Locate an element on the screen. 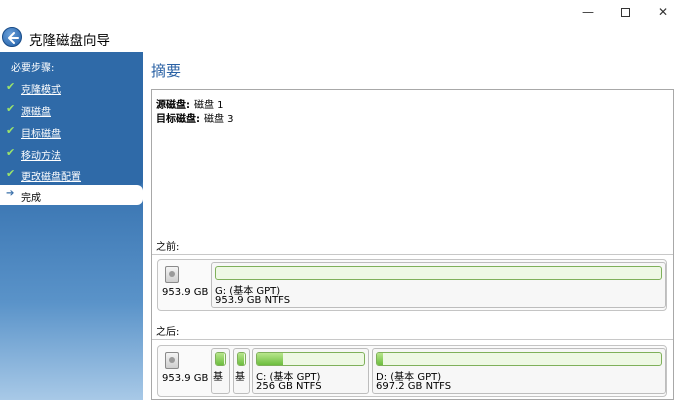  sidebar-item-target-disk: ✔ 目标磁盘 is located at coordinates (72, 132).